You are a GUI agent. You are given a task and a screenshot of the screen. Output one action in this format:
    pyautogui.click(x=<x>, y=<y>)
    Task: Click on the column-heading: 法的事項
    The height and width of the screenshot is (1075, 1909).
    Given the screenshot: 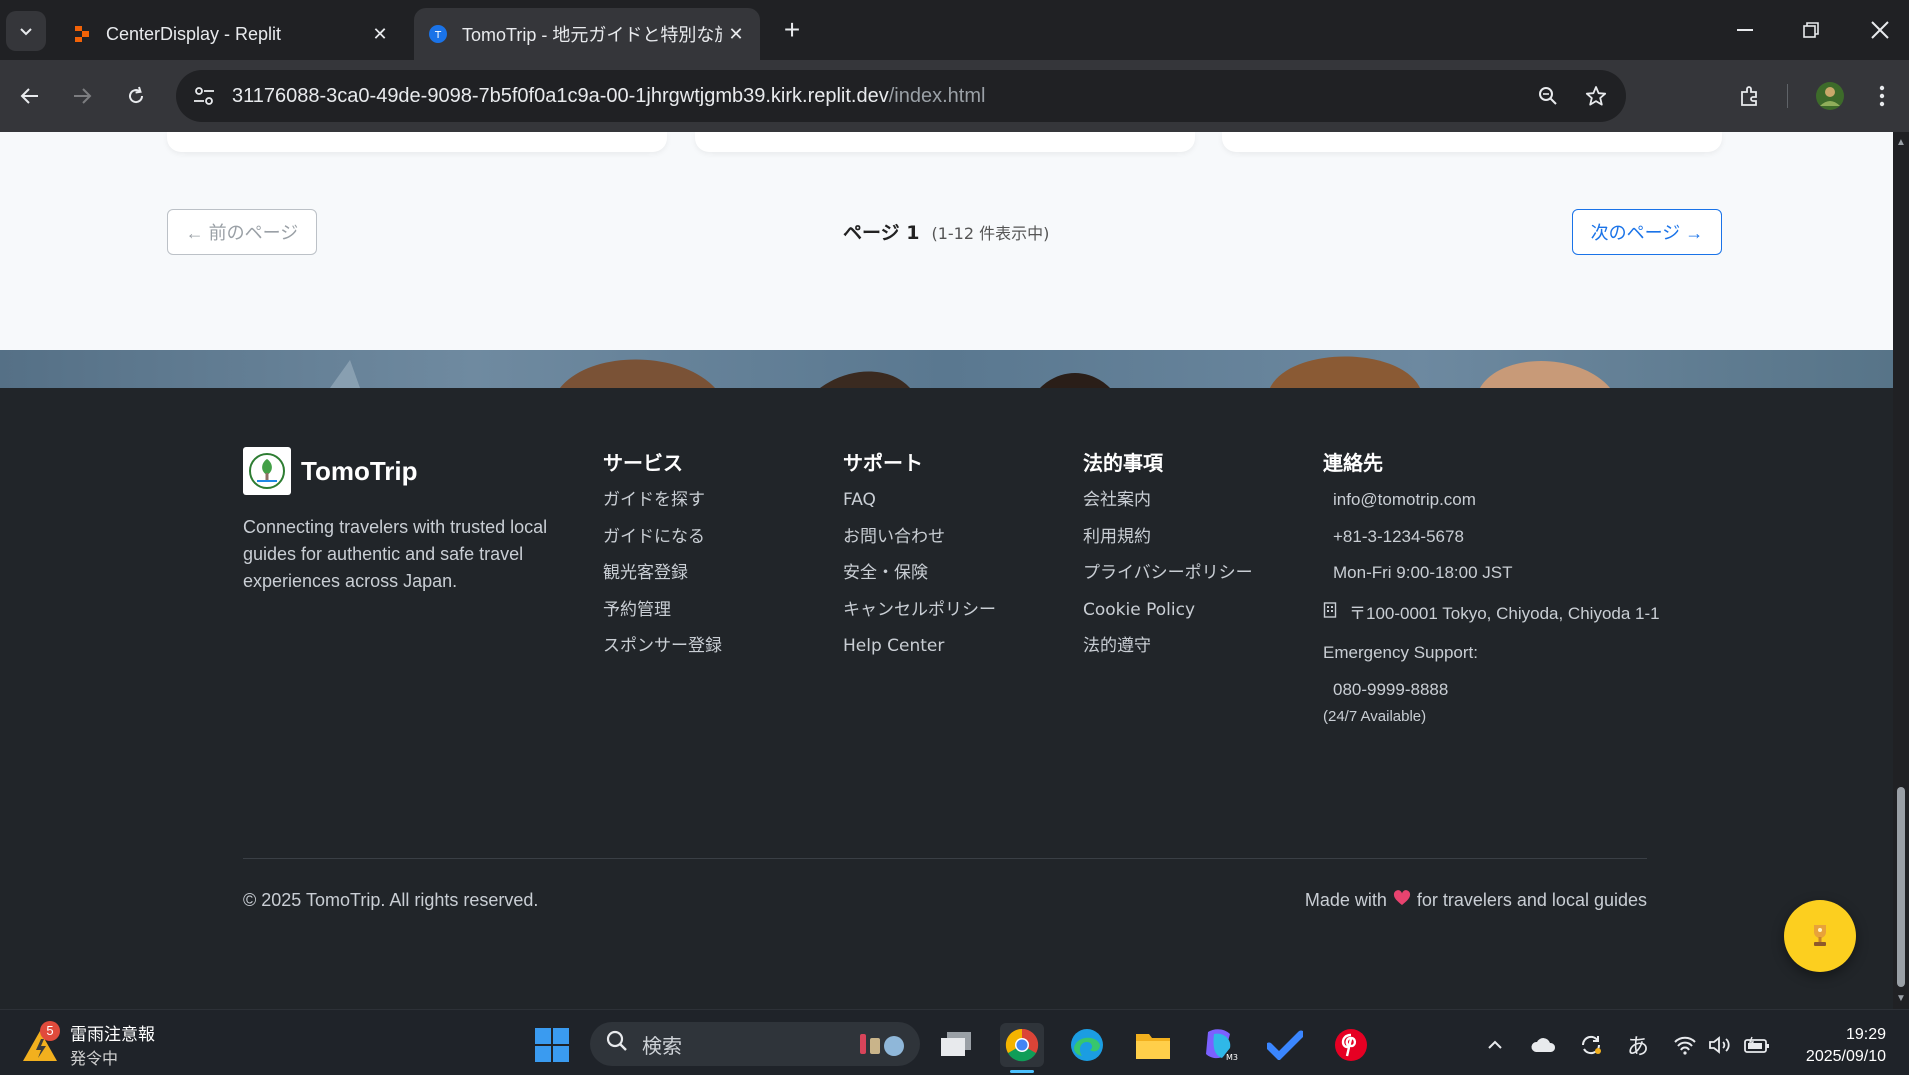 What is the action you would take?
    pyautogui.click(x=1123, y=463)
    